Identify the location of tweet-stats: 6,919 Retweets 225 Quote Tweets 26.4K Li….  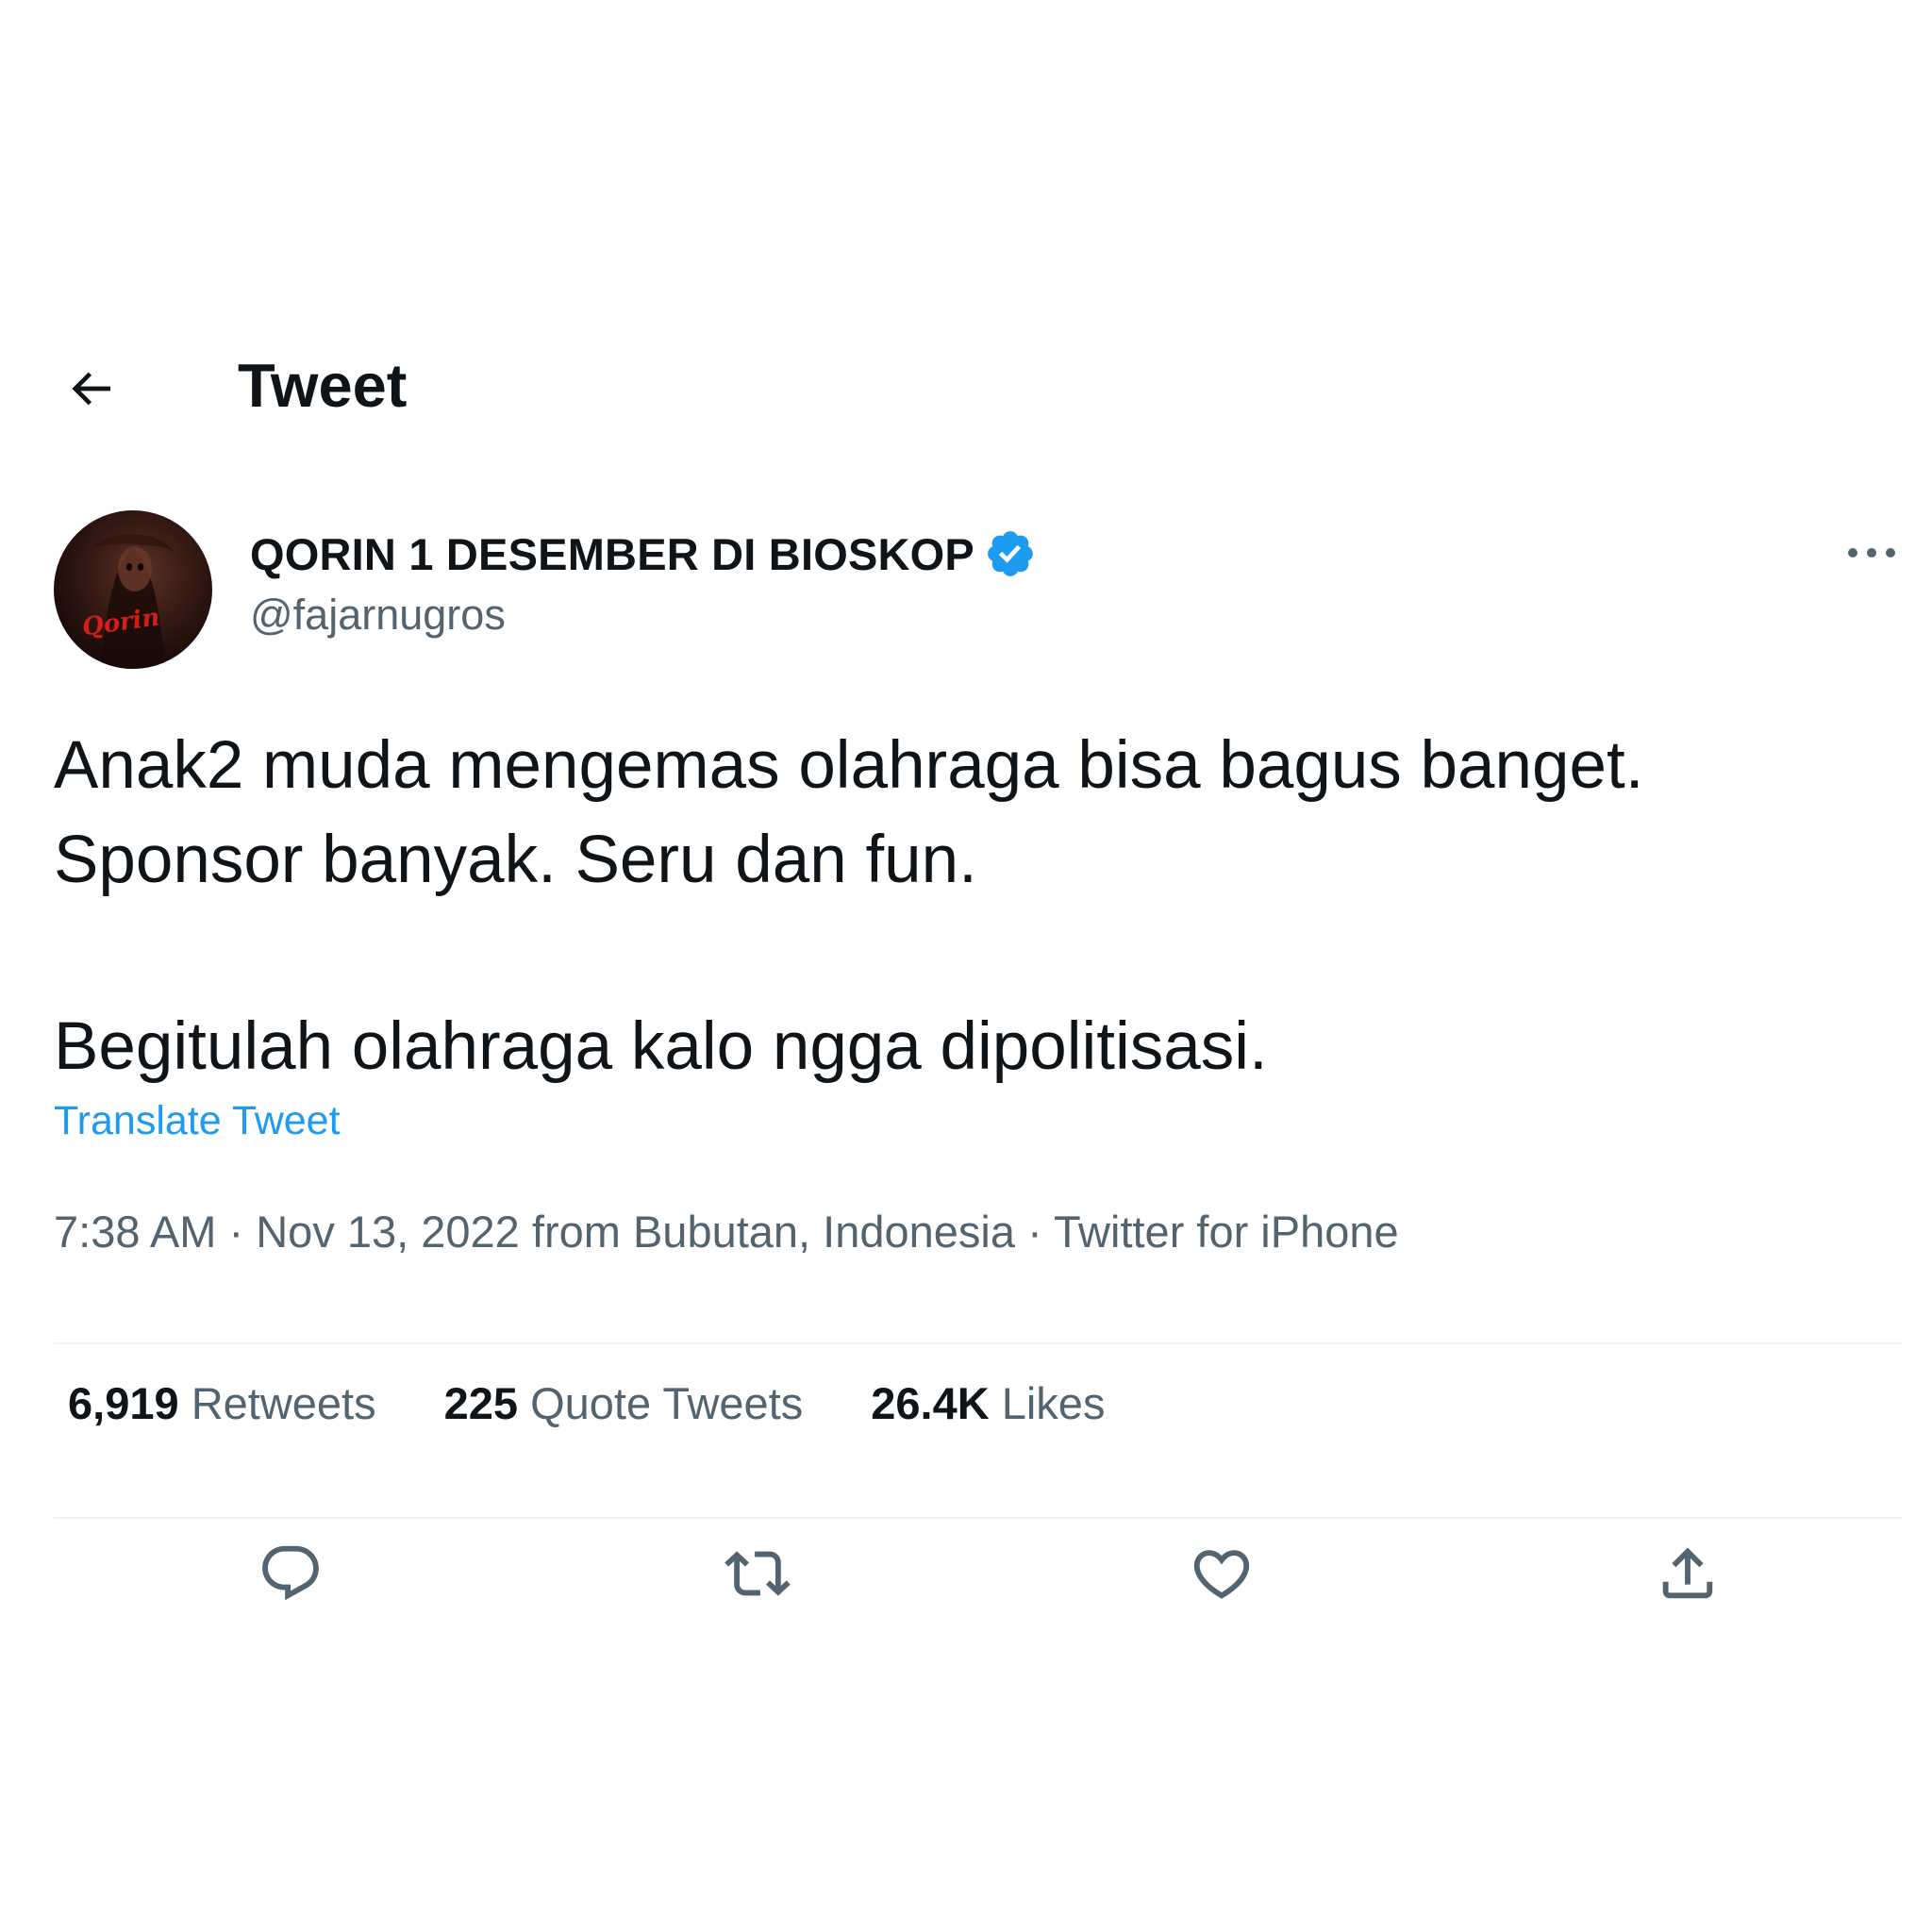
(621, 1403).